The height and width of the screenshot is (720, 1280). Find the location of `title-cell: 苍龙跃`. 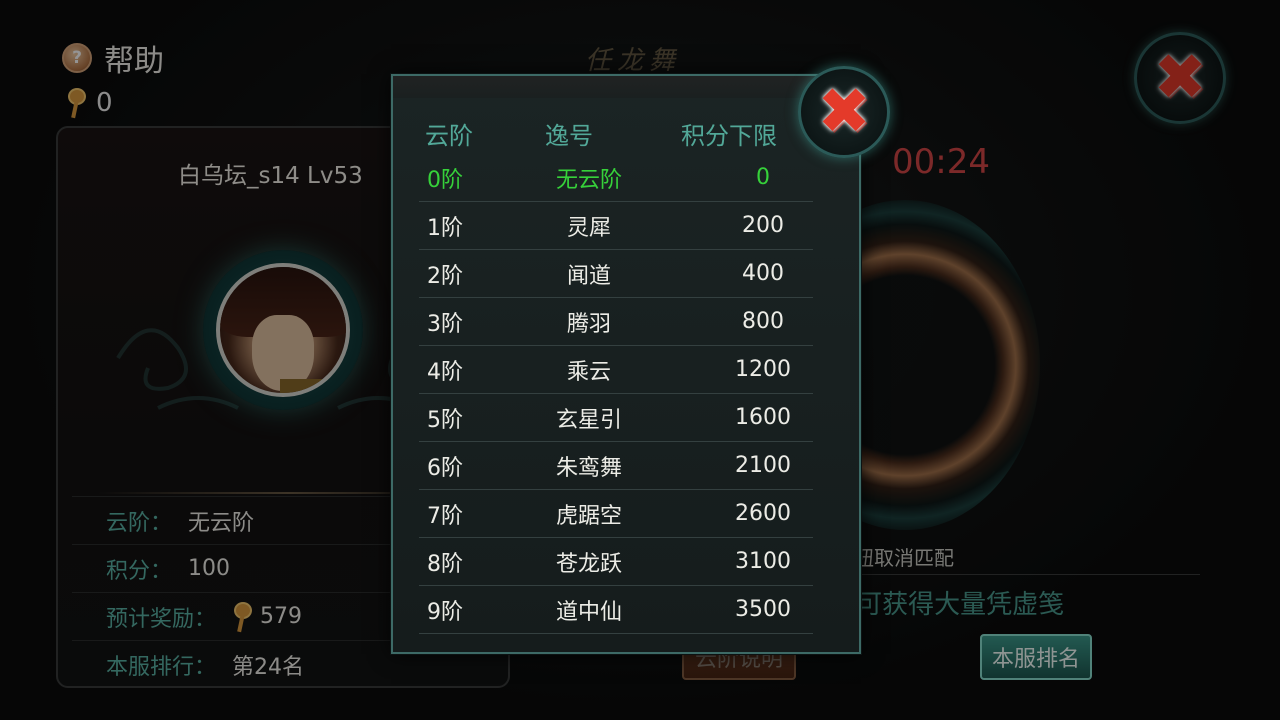

title-cell: 苍龙跃 is located at coordinates (588, 564).